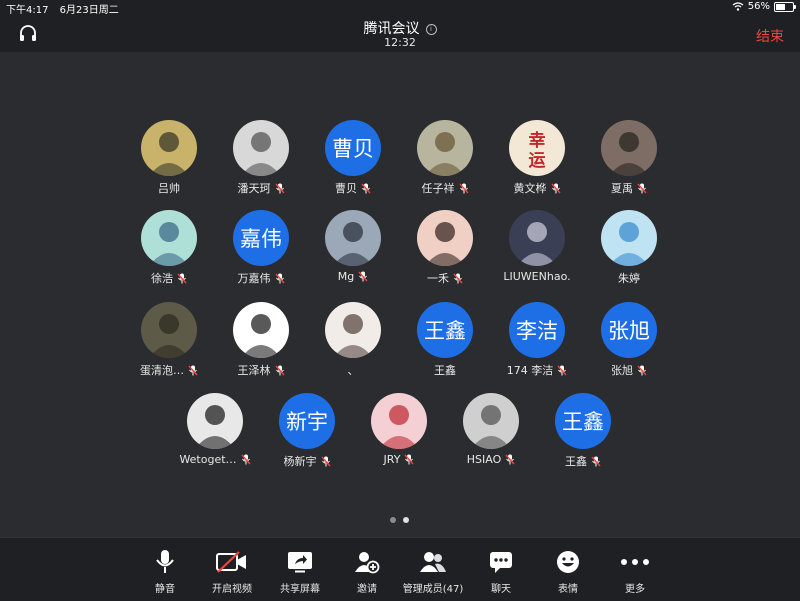  Describe the element at coordinates (165, 562) in the screenshot. I see `microphone-icon` at that location.